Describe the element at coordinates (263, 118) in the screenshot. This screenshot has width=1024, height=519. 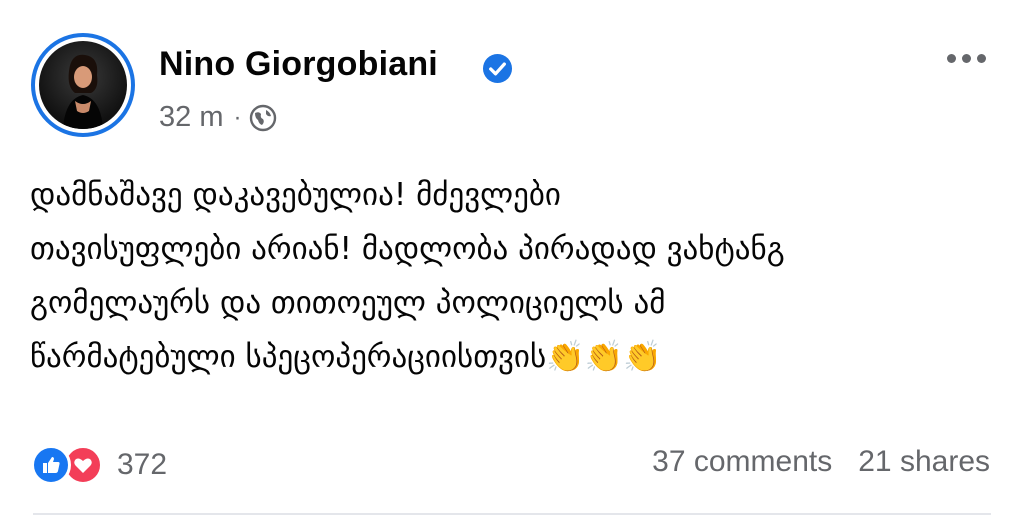
I see `globe-icon` at that location.